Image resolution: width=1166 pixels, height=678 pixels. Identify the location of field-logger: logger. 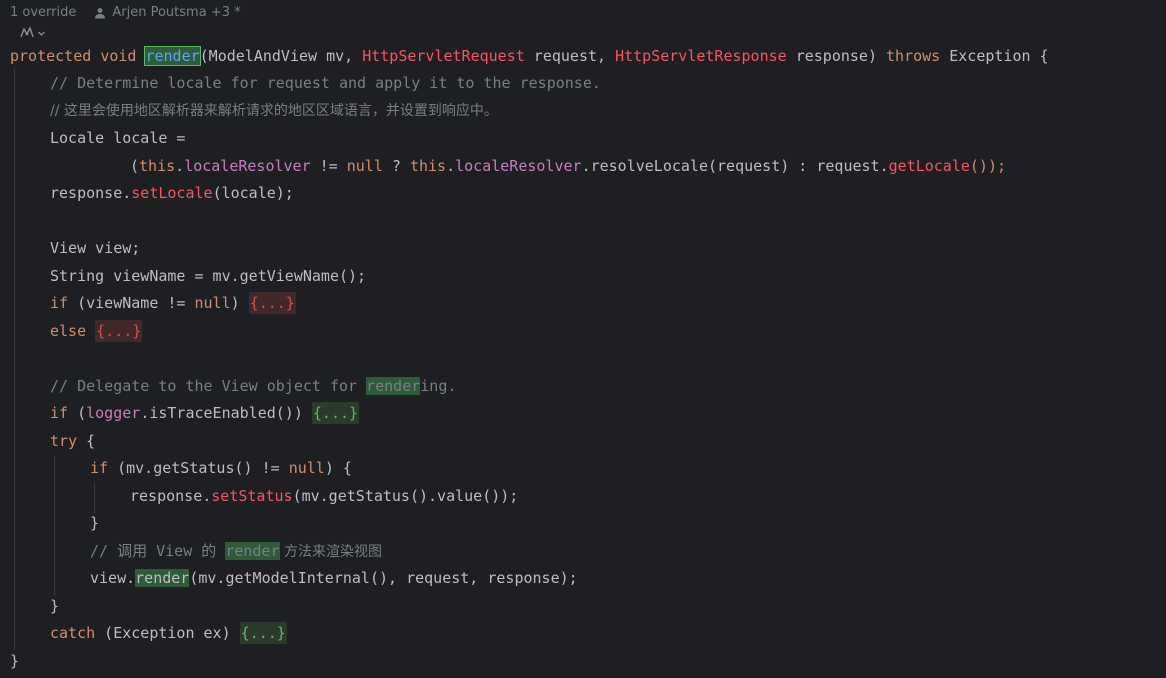
(113, 413).